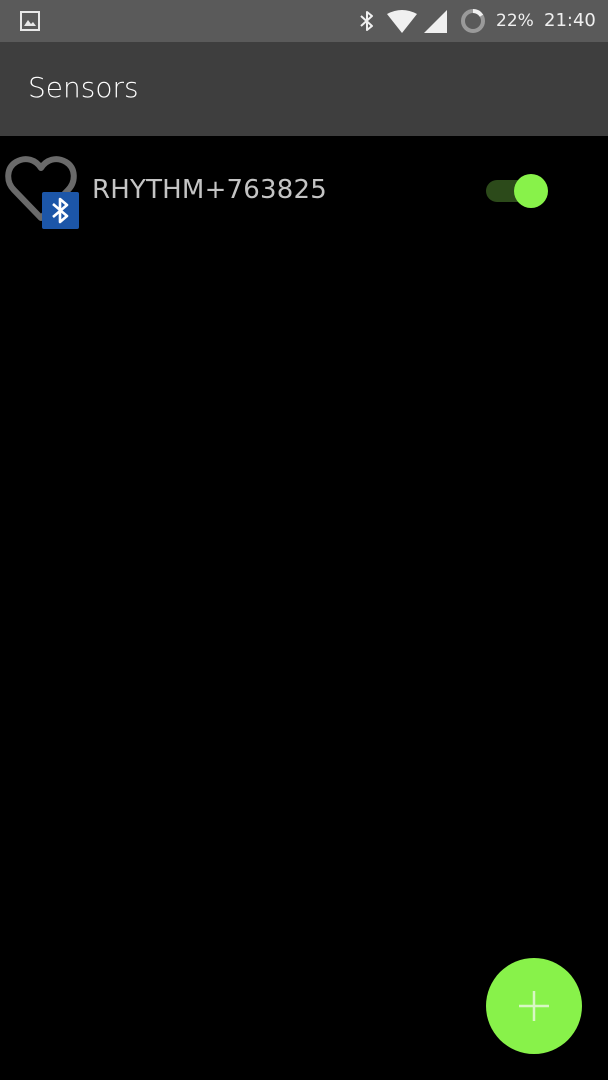  I want to click on page-title: Sensors, so click(83, 87).